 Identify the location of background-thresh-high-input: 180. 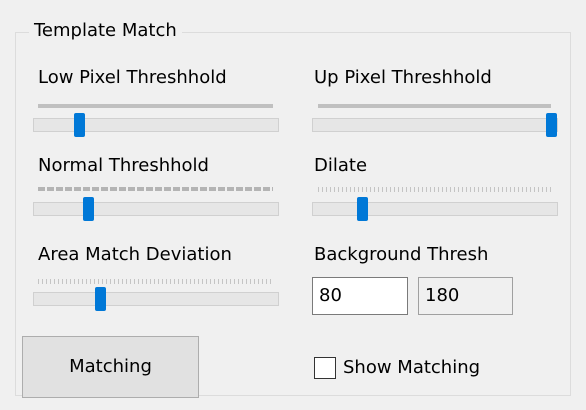
(465, 296).